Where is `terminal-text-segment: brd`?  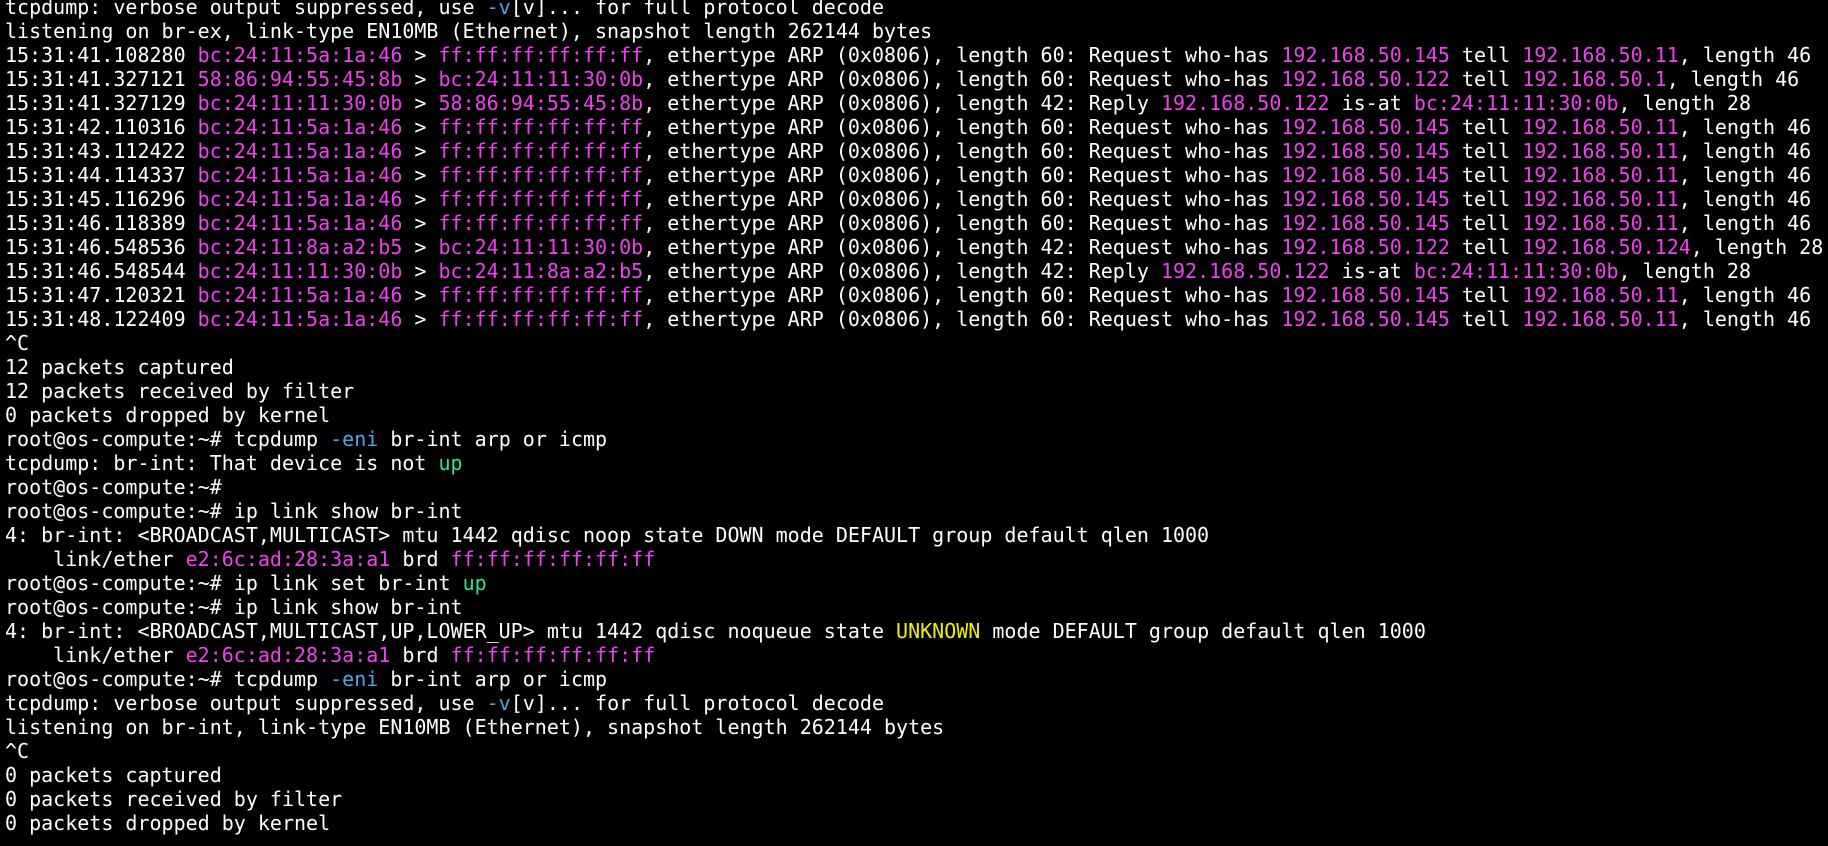
terminal-text-segment: brd is located at coordinates (420, 559).